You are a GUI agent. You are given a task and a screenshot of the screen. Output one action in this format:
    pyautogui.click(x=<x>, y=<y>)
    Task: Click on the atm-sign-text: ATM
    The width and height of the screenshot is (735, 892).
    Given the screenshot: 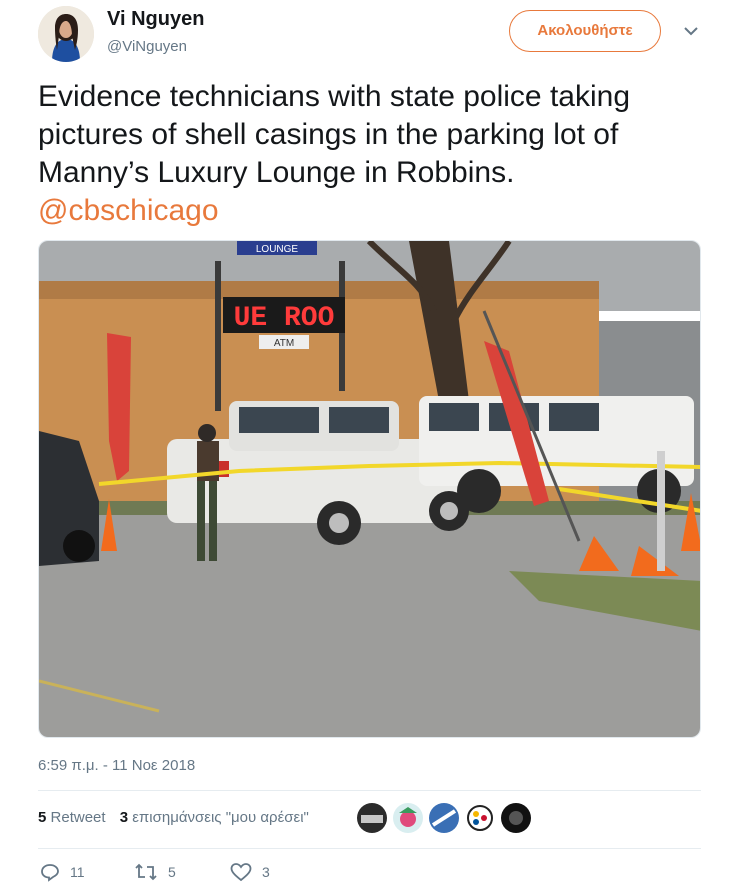 What is the action you would take?
    pyautogui.click(x=284, y=343)
    